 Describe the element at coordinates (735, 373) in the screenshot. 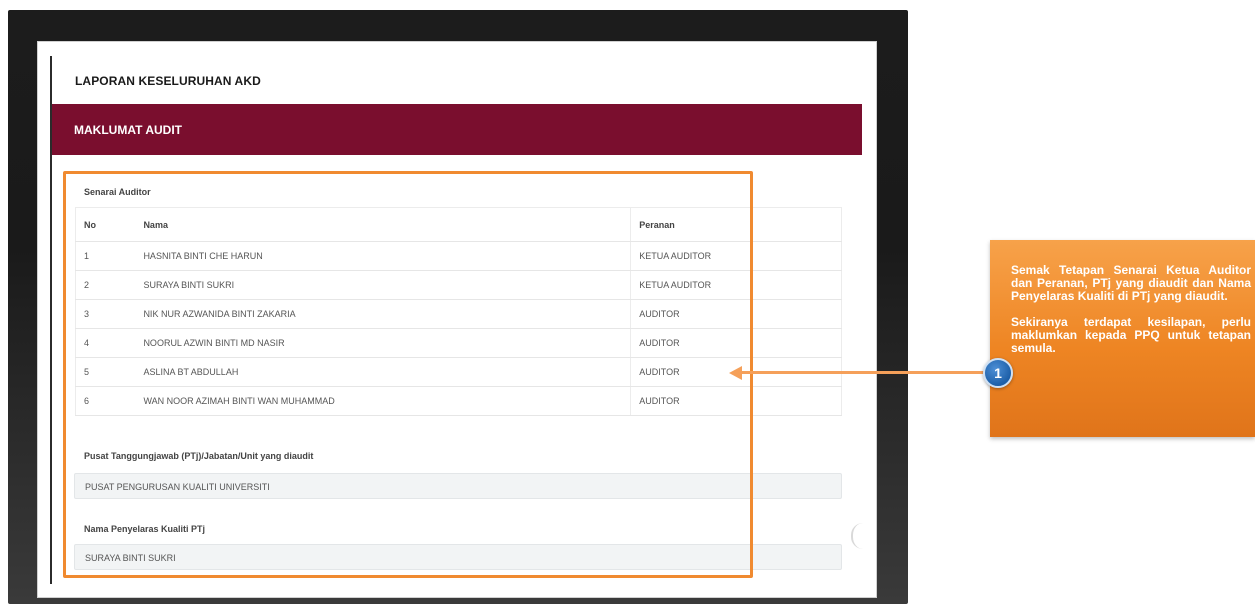

I see `callout-arrow-head-icon` at that location.